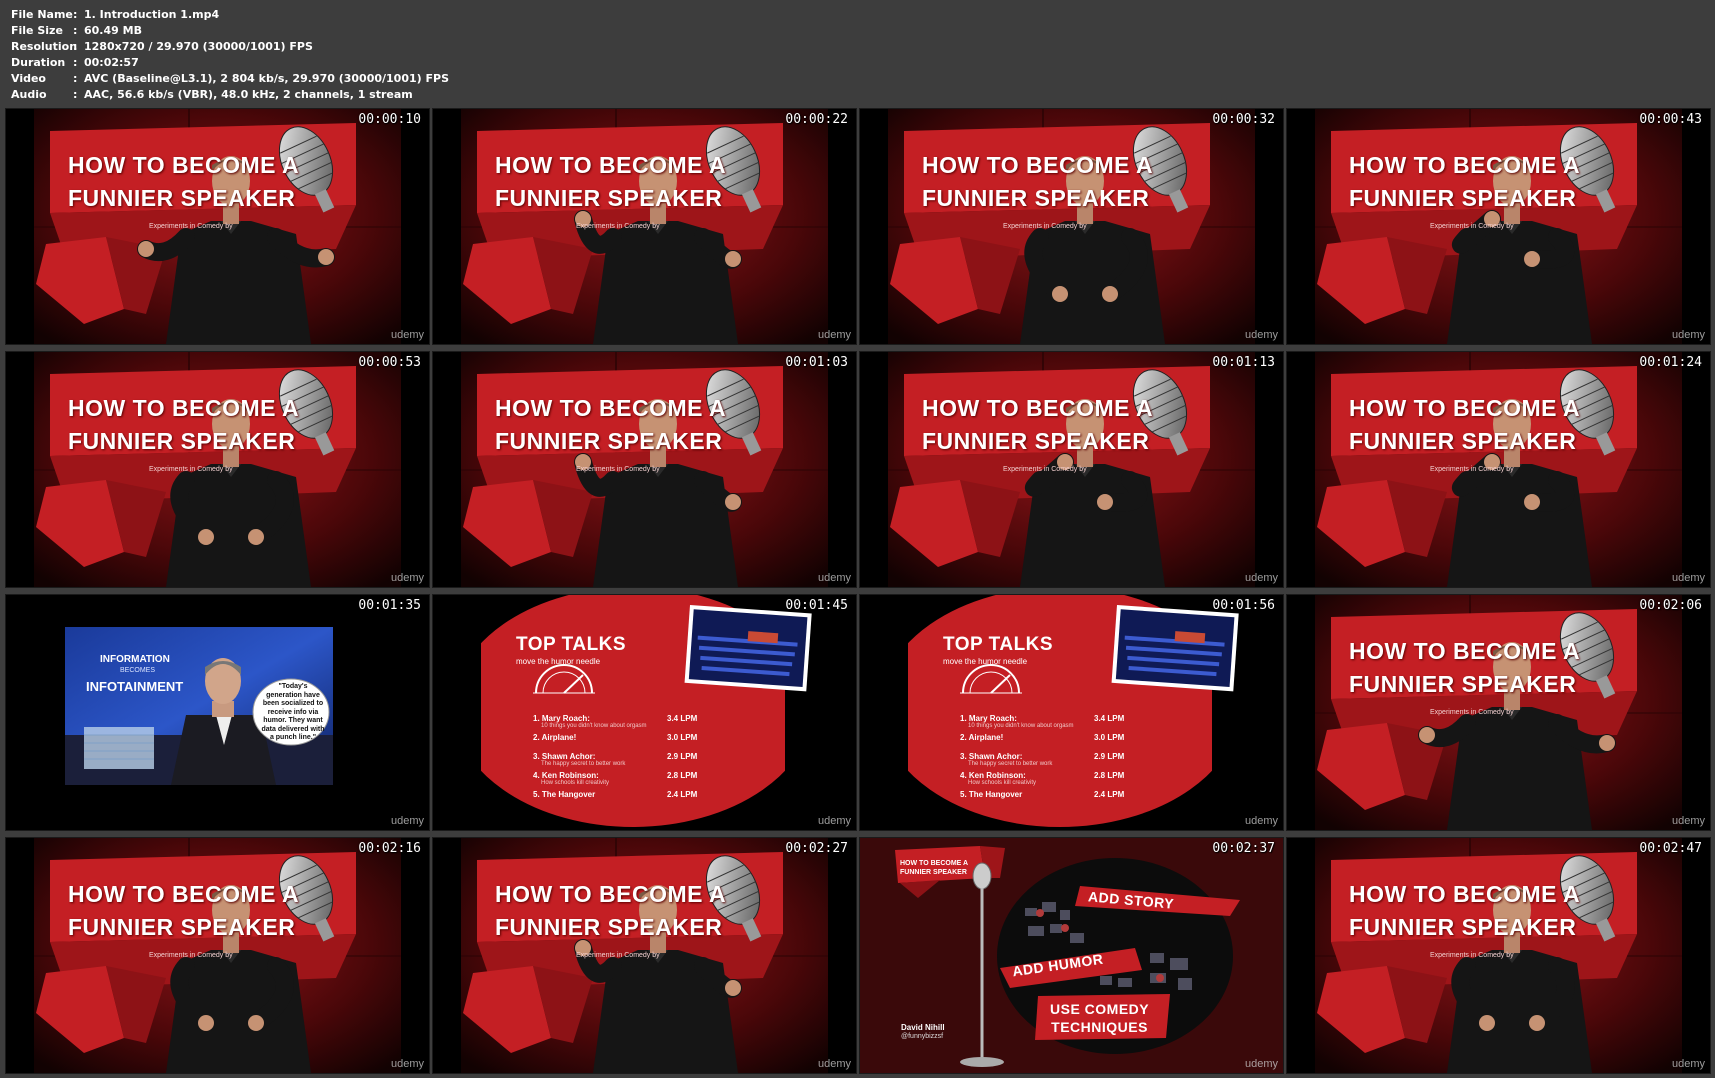 The image size is (1715, 1078). Describe the element at coordinates (922, 1036) in the screenshot. I see `author-handle: @funnybizzsf` at that location.